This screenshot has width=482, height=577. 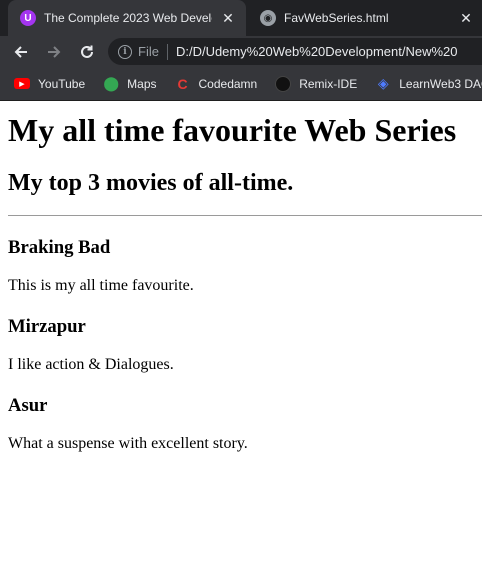 What do you see at coordinates (328, 83) in the screenshot?
I see `bookmark-label: Remix-IDE` at bounding box center [328, 83].